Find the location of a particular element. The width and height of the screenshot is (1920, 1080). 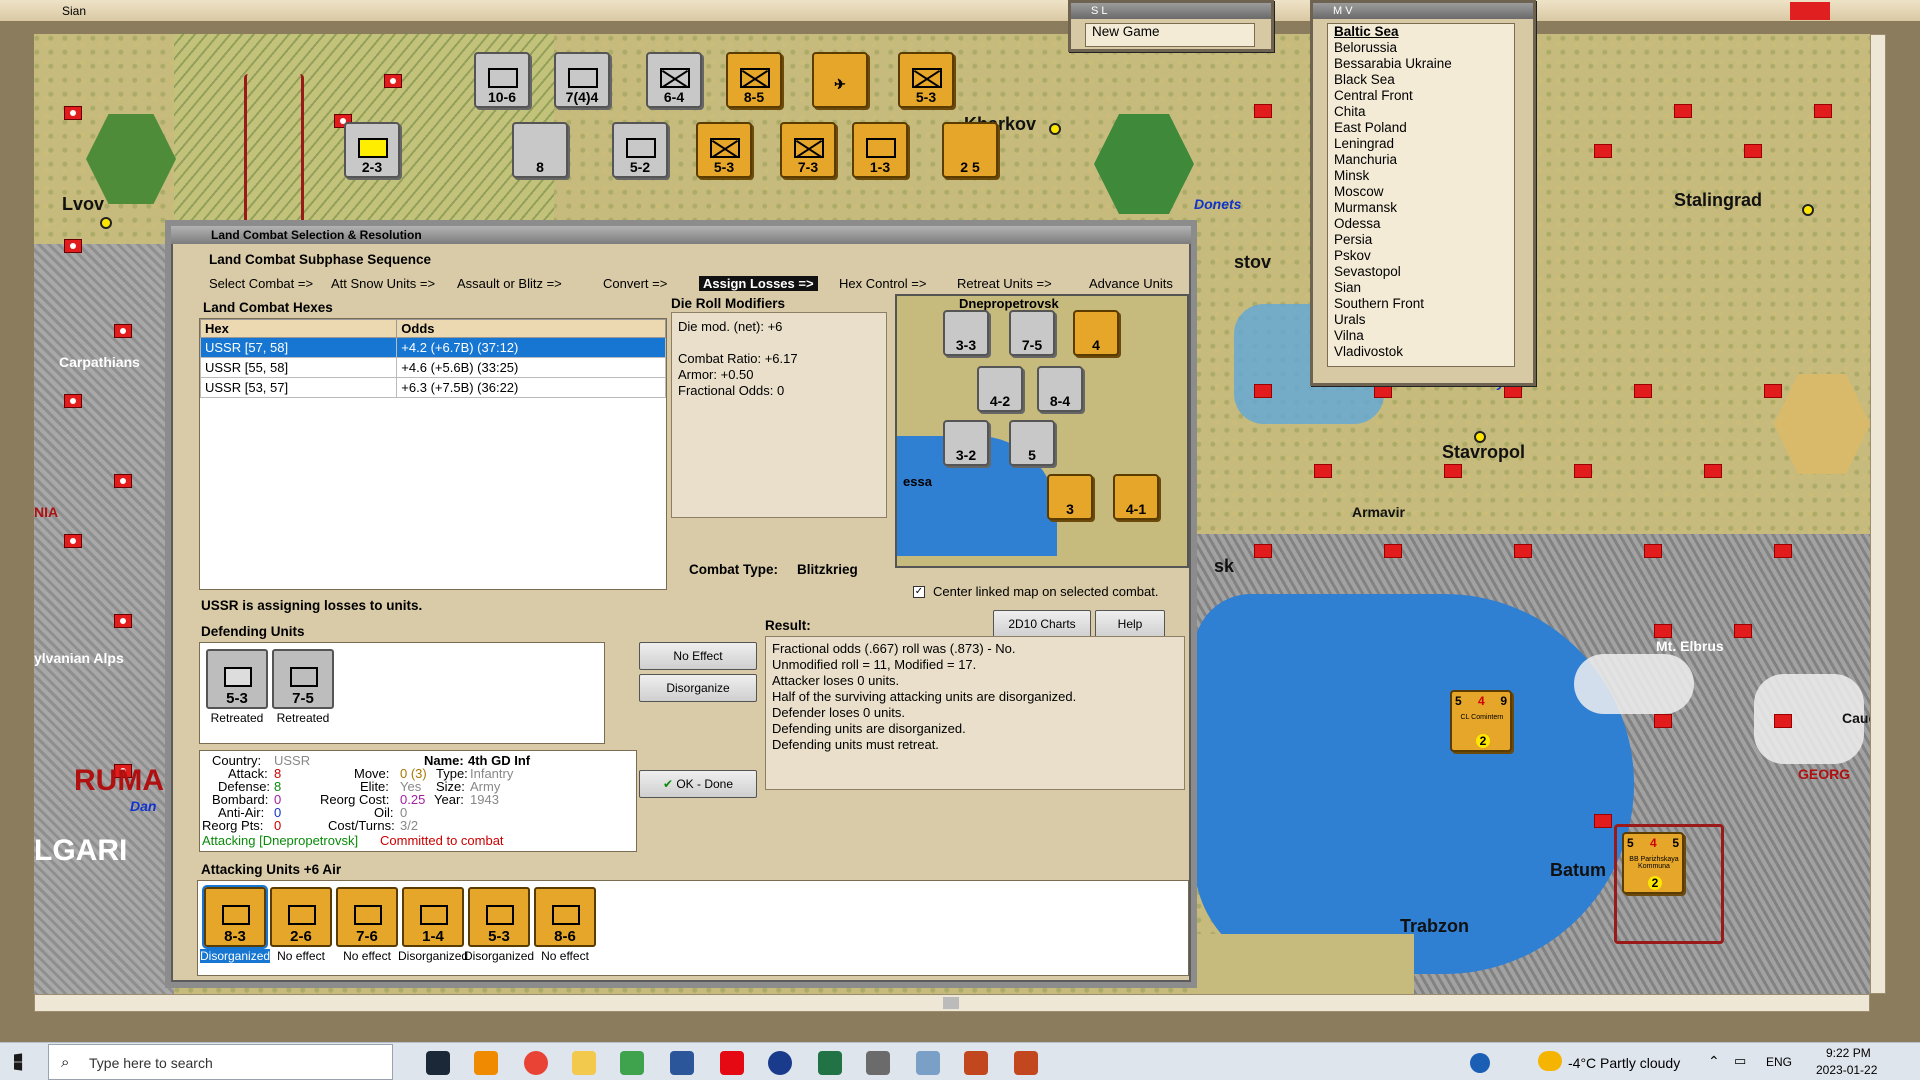

taskbar-search-box: ⌕ Type here to search is located at coordinates (220, 1062).